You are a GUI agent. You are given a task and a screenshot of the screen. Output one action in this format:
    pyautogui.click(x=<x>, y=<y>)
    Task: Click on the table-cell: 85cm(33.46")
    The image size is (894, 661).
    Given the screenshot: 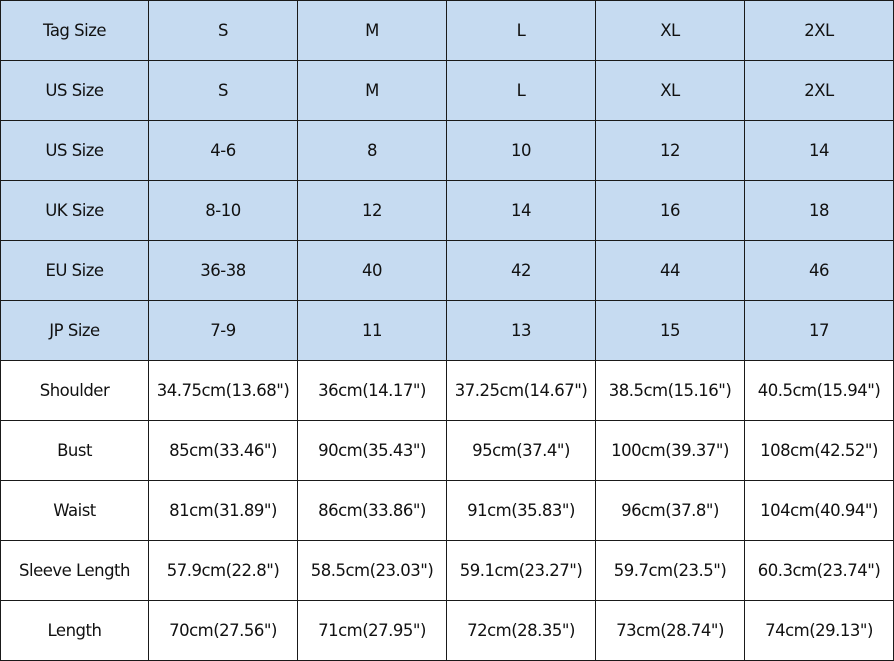 What is the action you would take?
    pyautogui.click(x=223, y=450)
    